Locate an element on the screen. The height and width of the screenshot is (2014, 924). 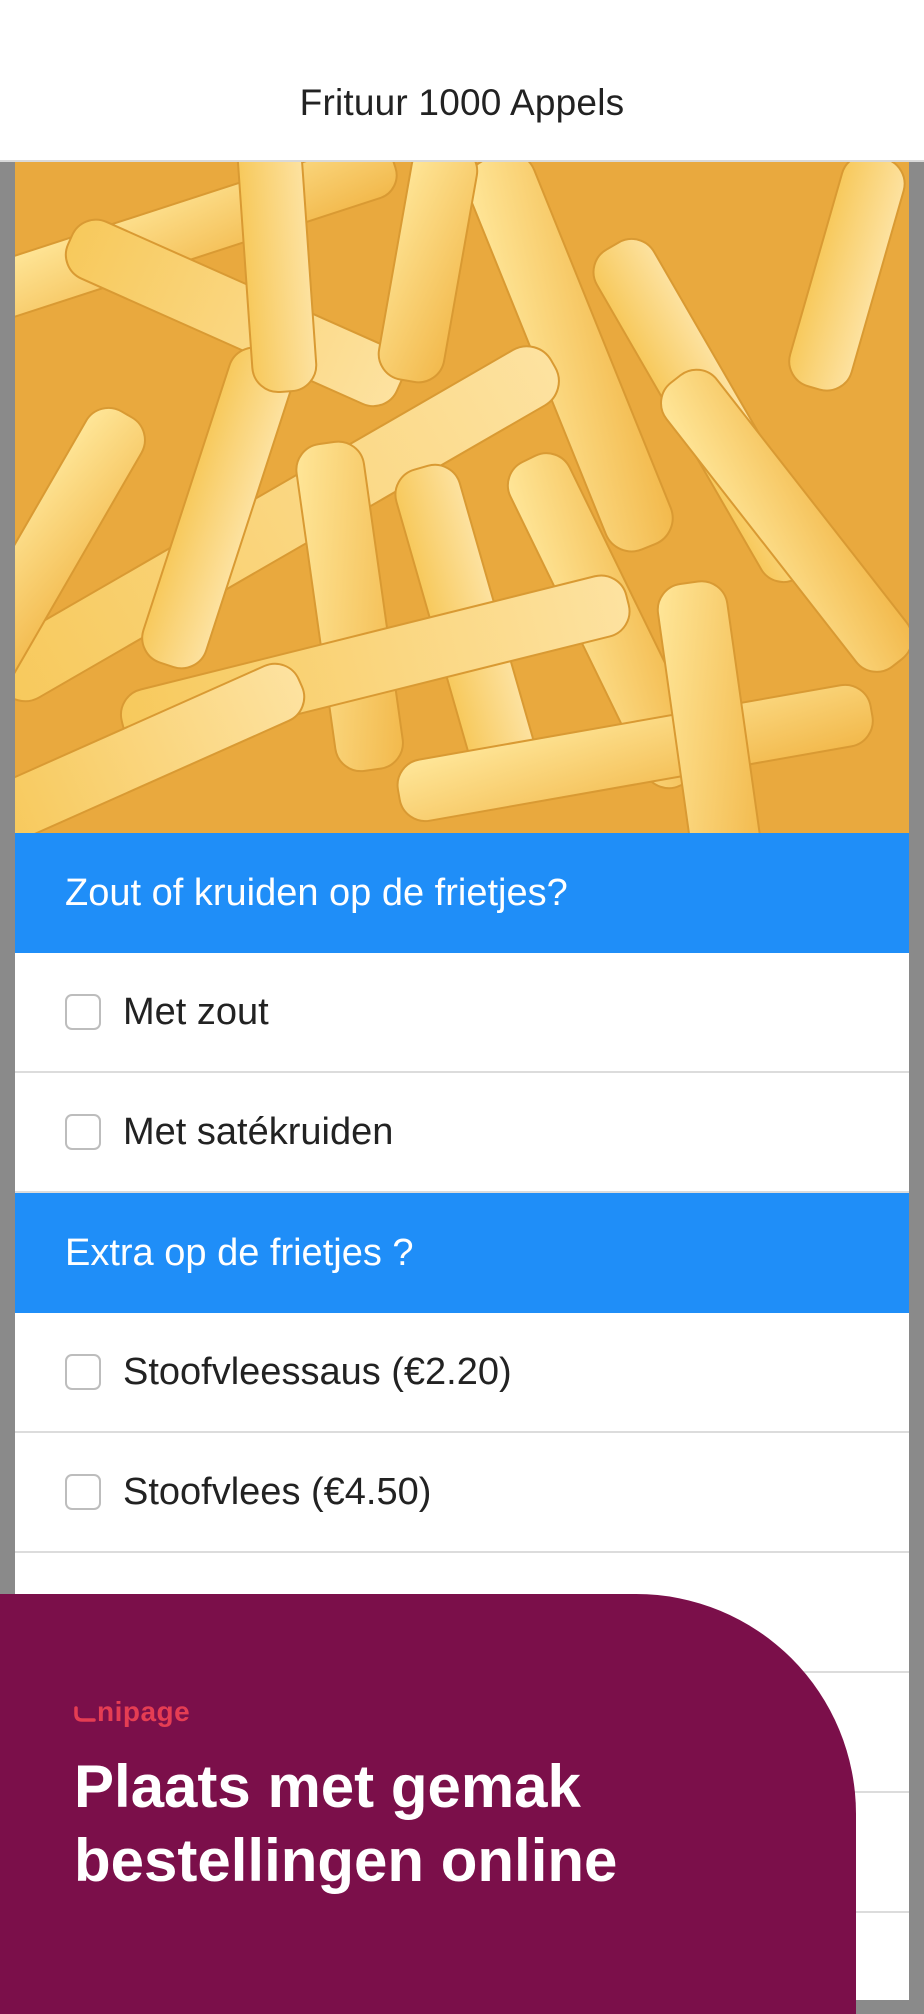
option-label: Stoofvleessaus (€2.20) is located at coordinates (317, 1371).